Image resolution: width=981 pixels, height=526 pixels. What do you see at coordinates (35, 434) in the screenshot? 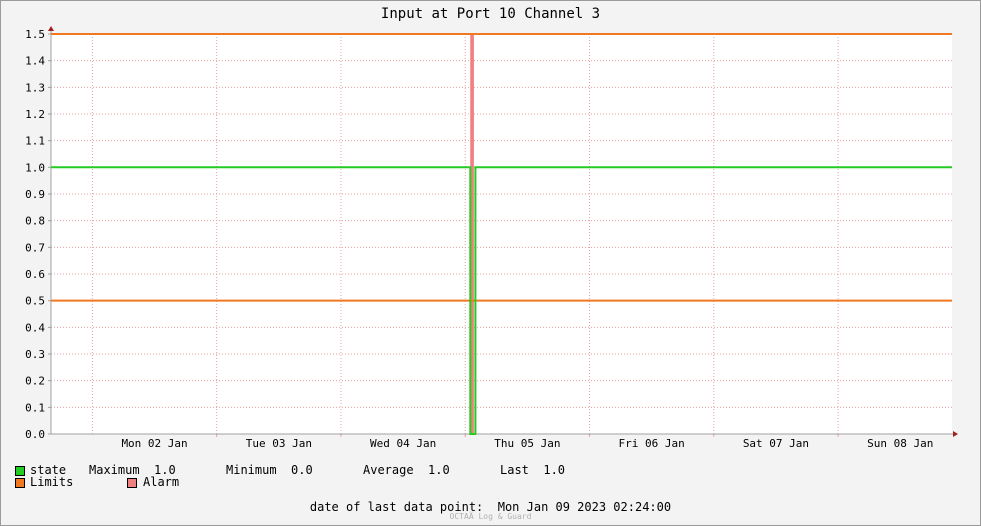
I see `y-tick-label: 0.0` at bounding box center [35, 434].